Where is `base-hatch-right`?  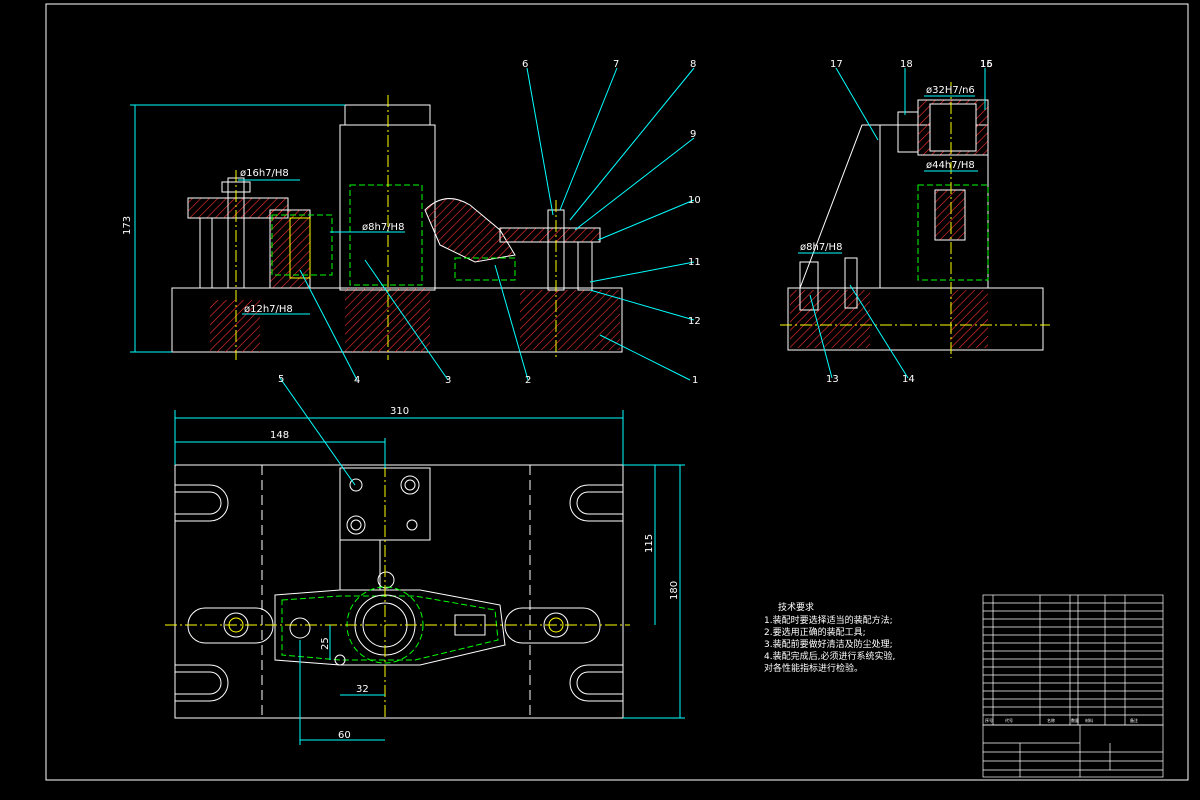 base-hatch-right is located at coordinates (570, 320).